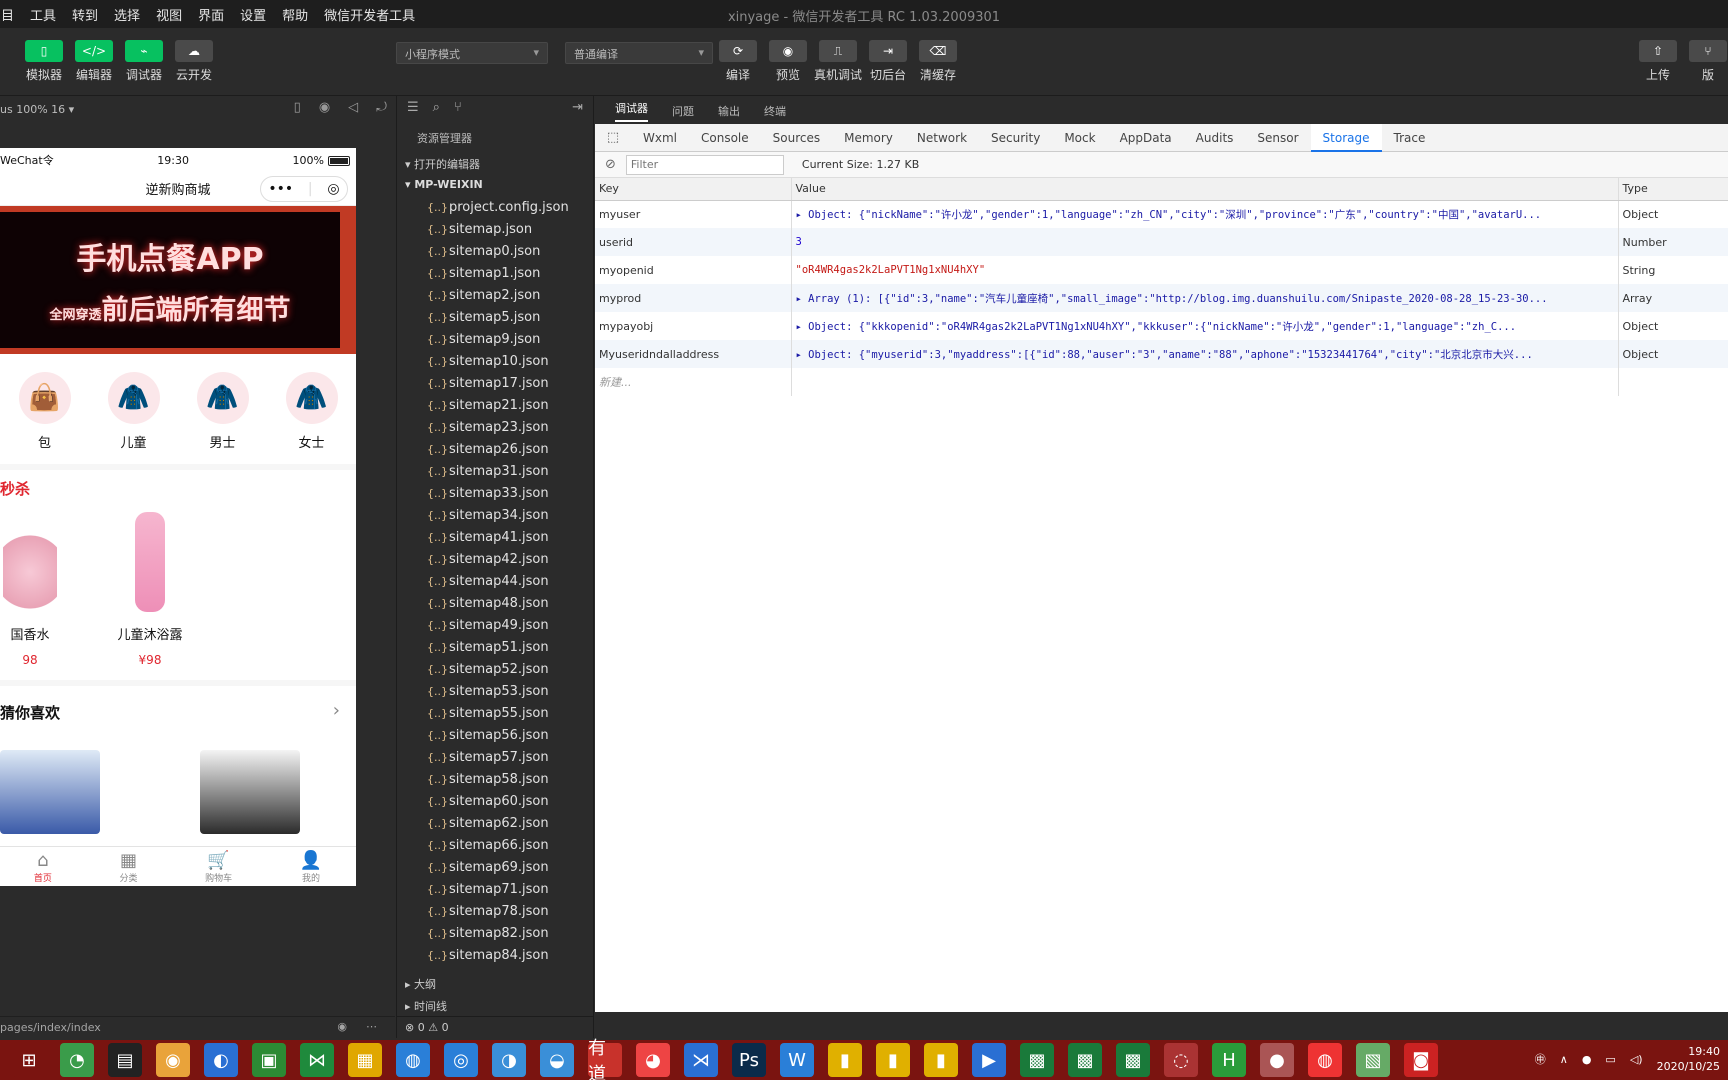 This screenshot has height=1080, width=1728. I want to click on file-item: {..} project.config.json, so click(495, 207).